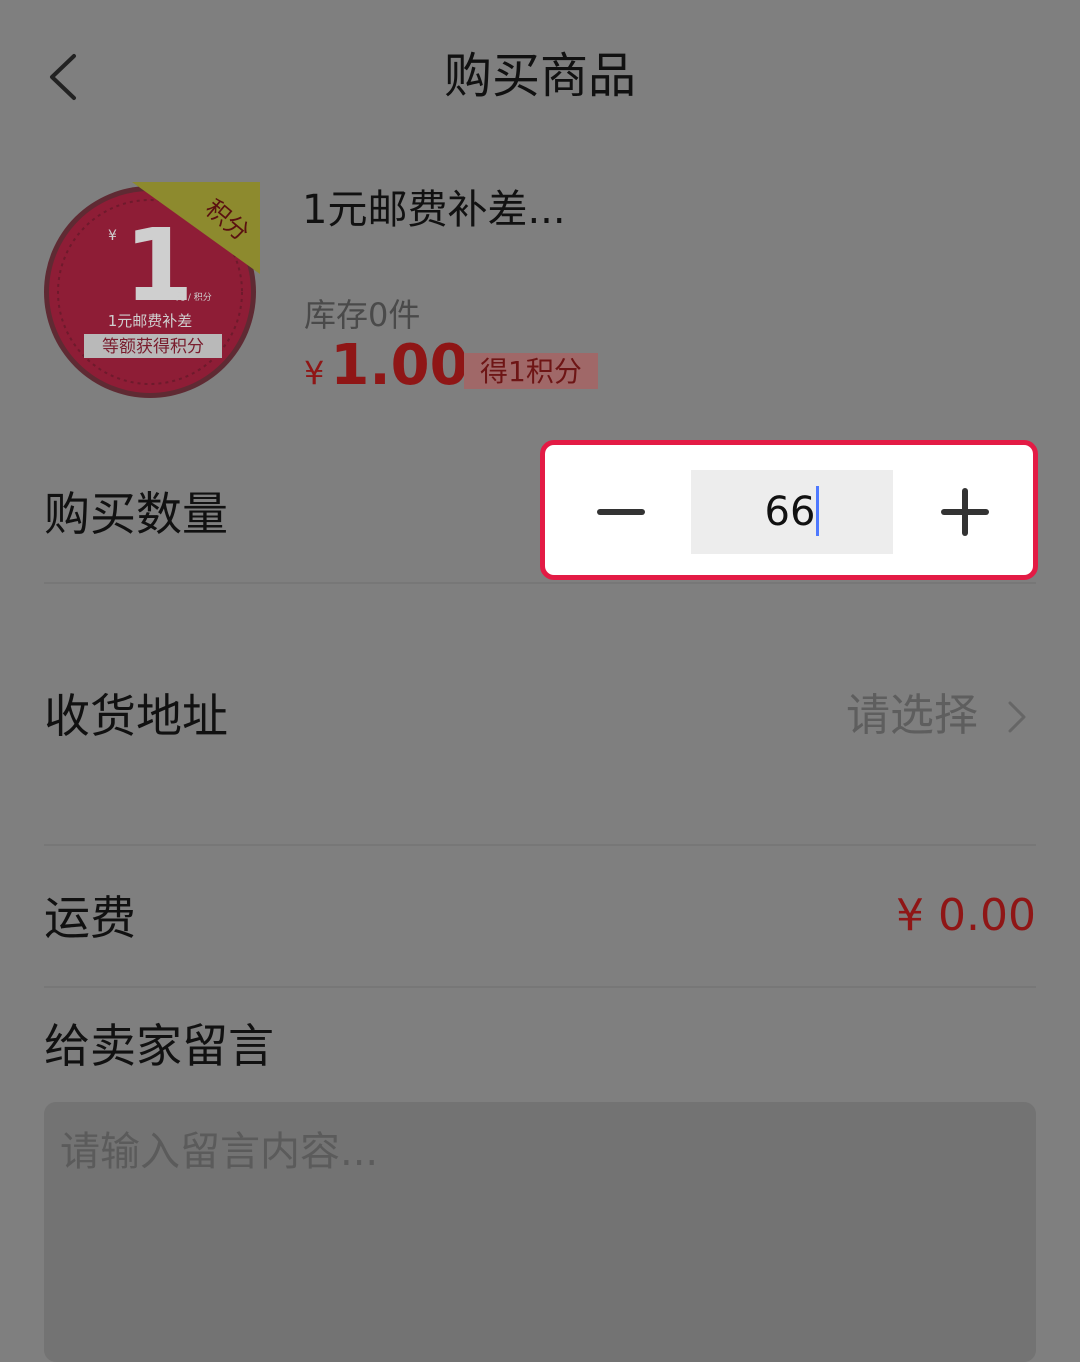 The width and height of the screenshot is (1080, 1362). What do you see at coordinates (153, 347) in the screenshot?
I see `thumbnail-line2: 等额获得积分` at bounding box center [153, 347].